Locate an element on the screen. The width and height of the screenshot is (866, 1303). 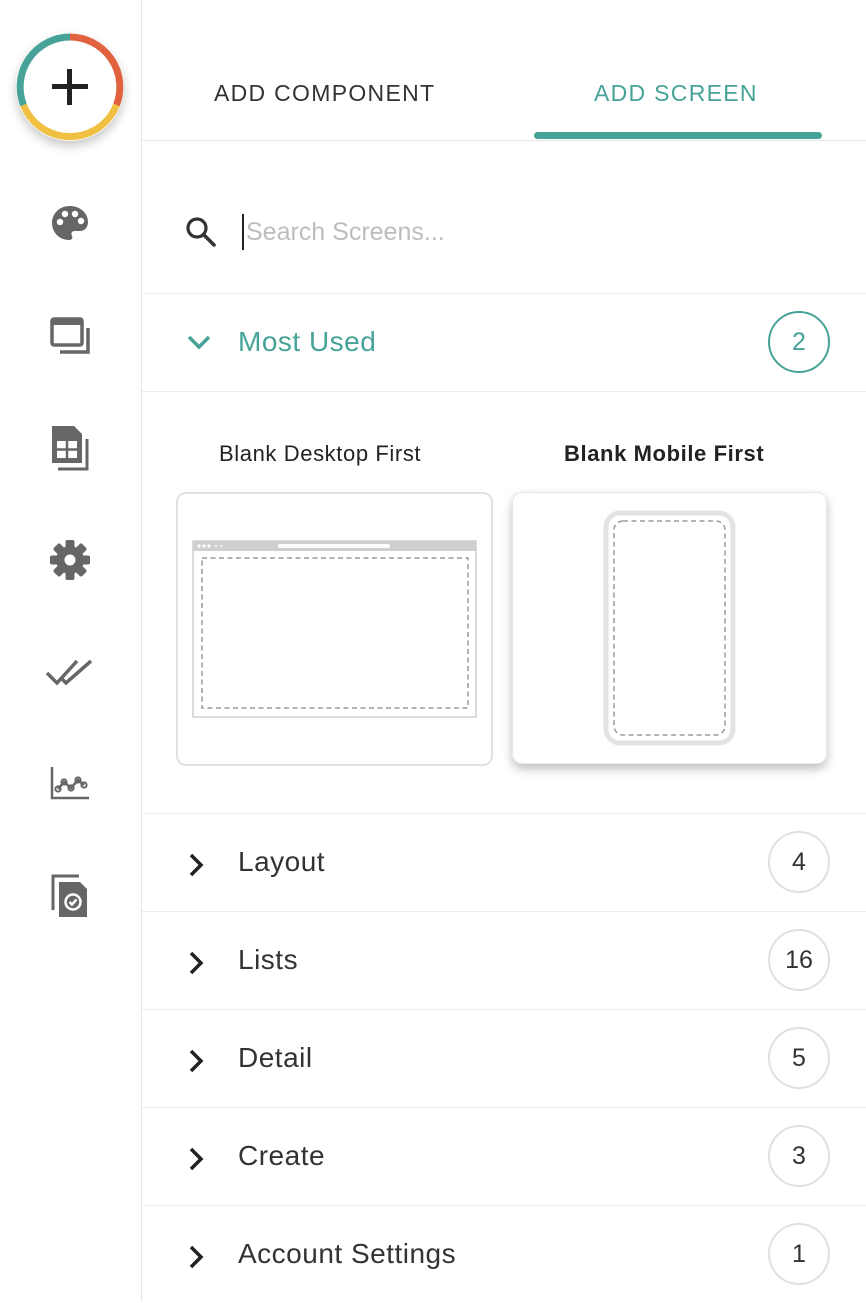
publish-icon is located at coordinates (70, 896).